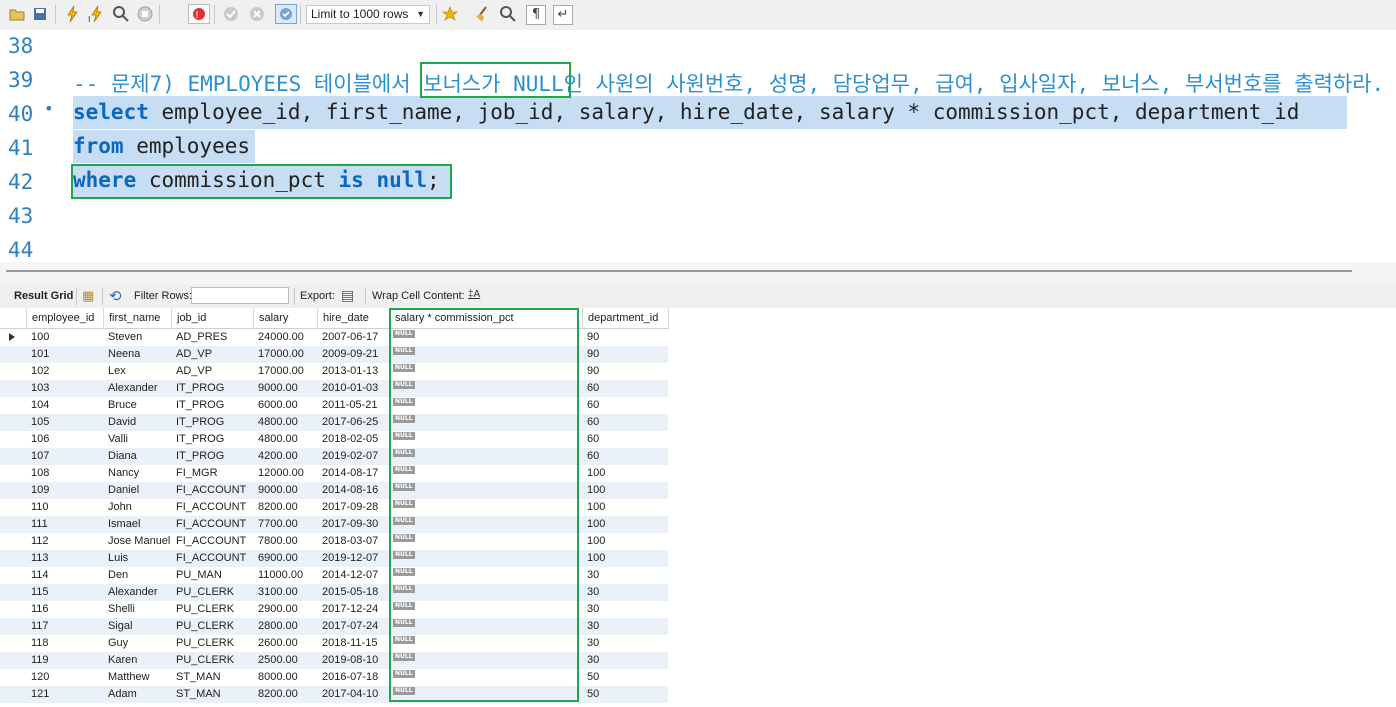 This screenshot has height=707, width=1396. What do you see at coordinates (194, 371) in the screenshot?
I see `cell-job-id: AD_VP` at bounding box center [194, 371].